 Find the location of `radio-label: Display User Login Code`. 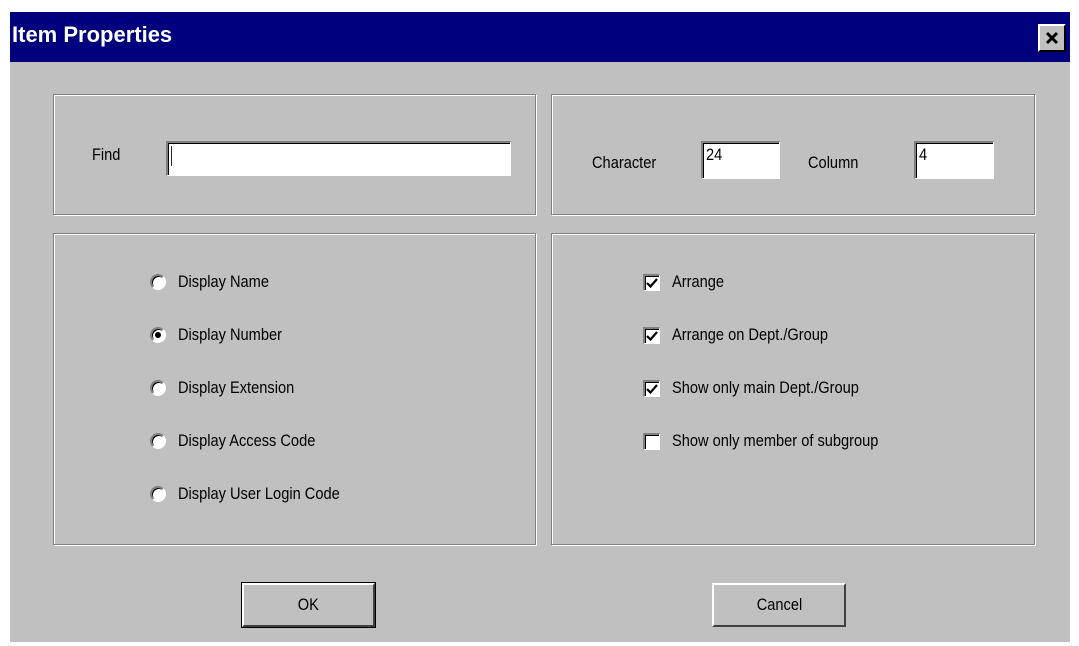

radio-label: Display User Login Code is located at coordinates (259, 493).